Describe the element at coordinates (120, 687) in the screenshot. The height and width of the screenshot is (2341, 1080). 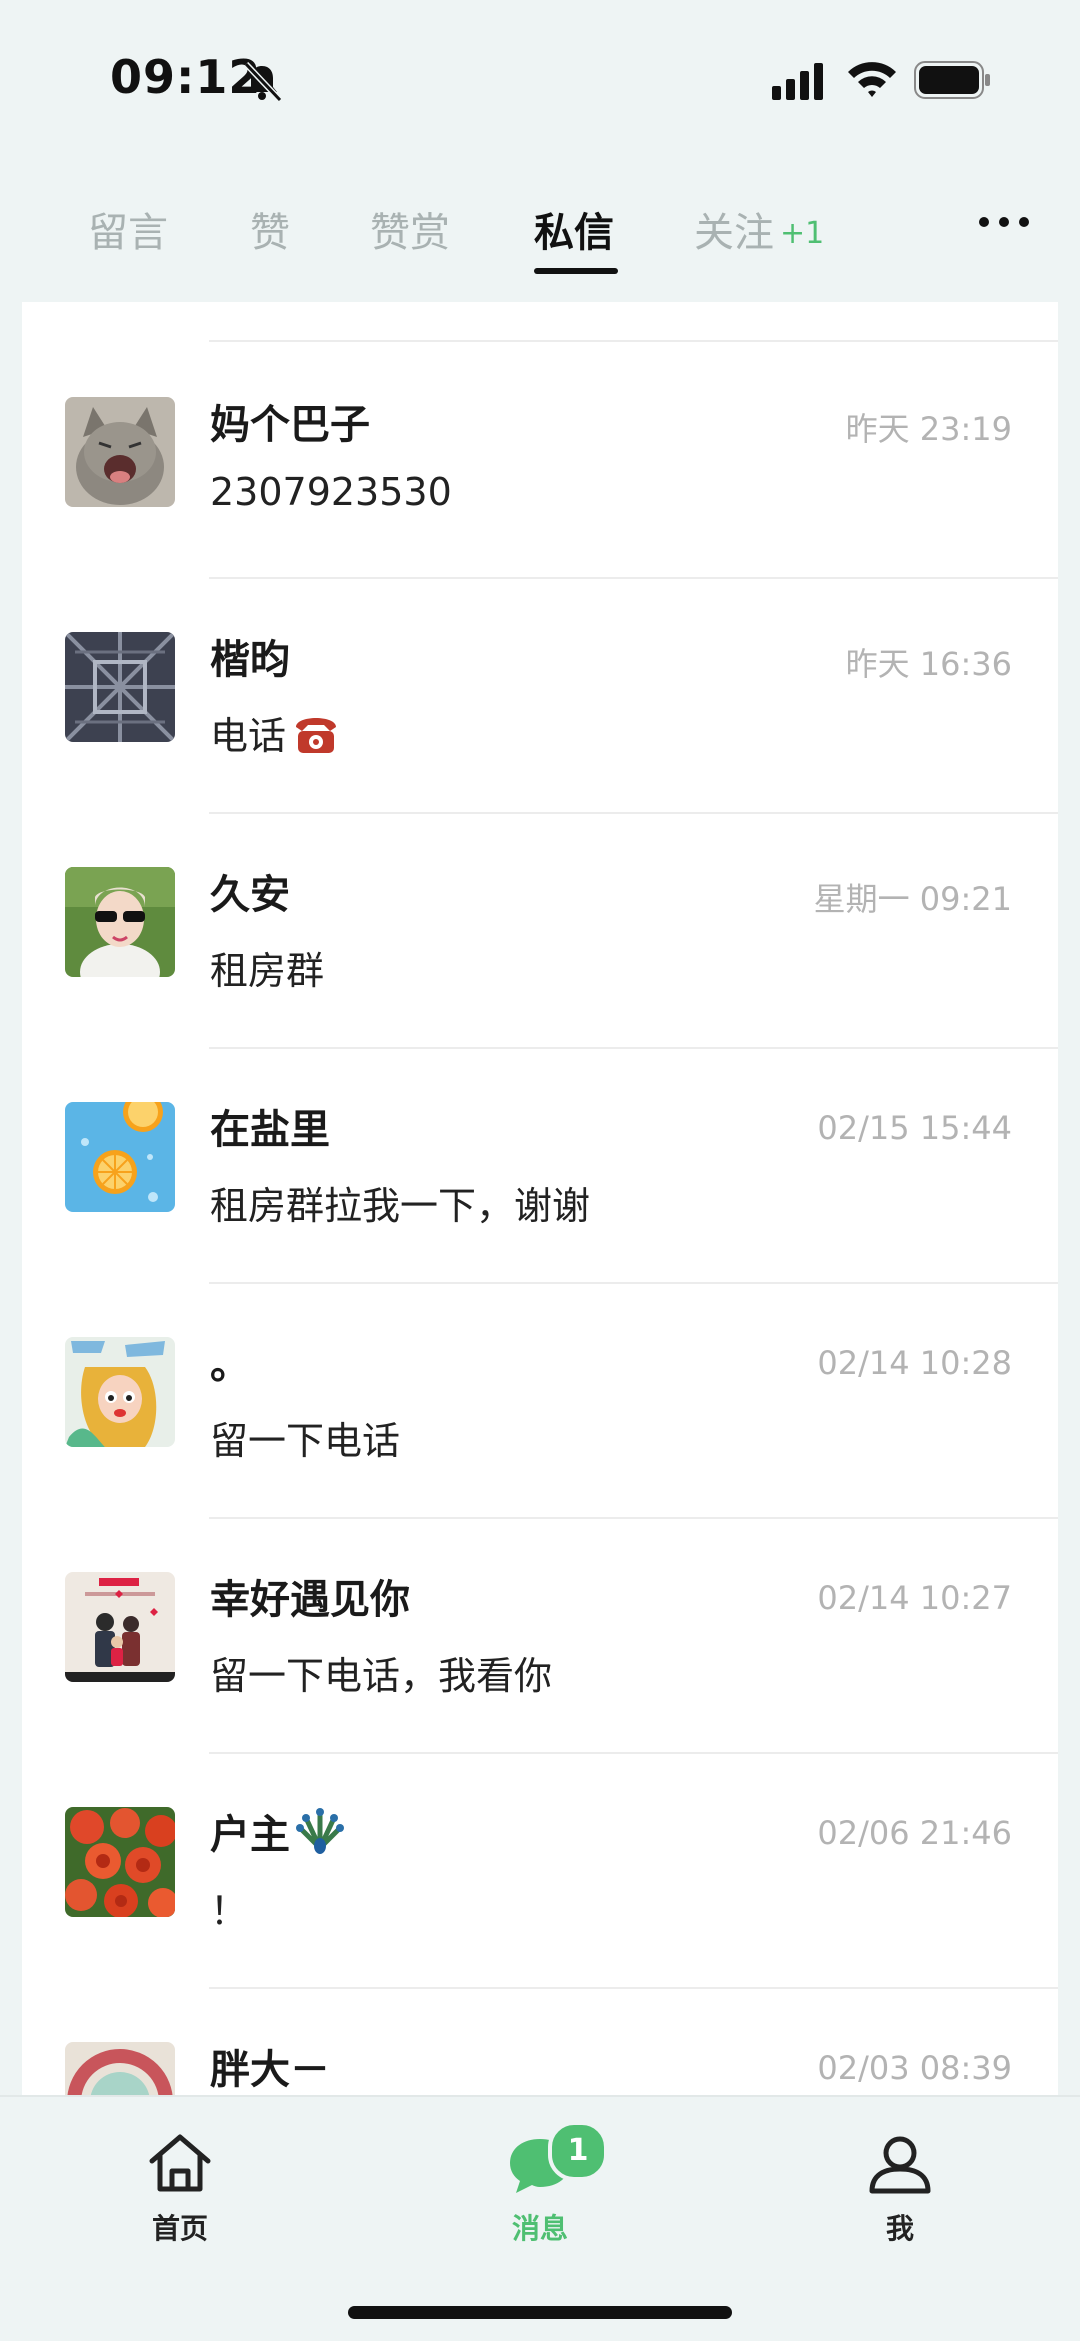
I see `steel-tower-avatar` at that location.